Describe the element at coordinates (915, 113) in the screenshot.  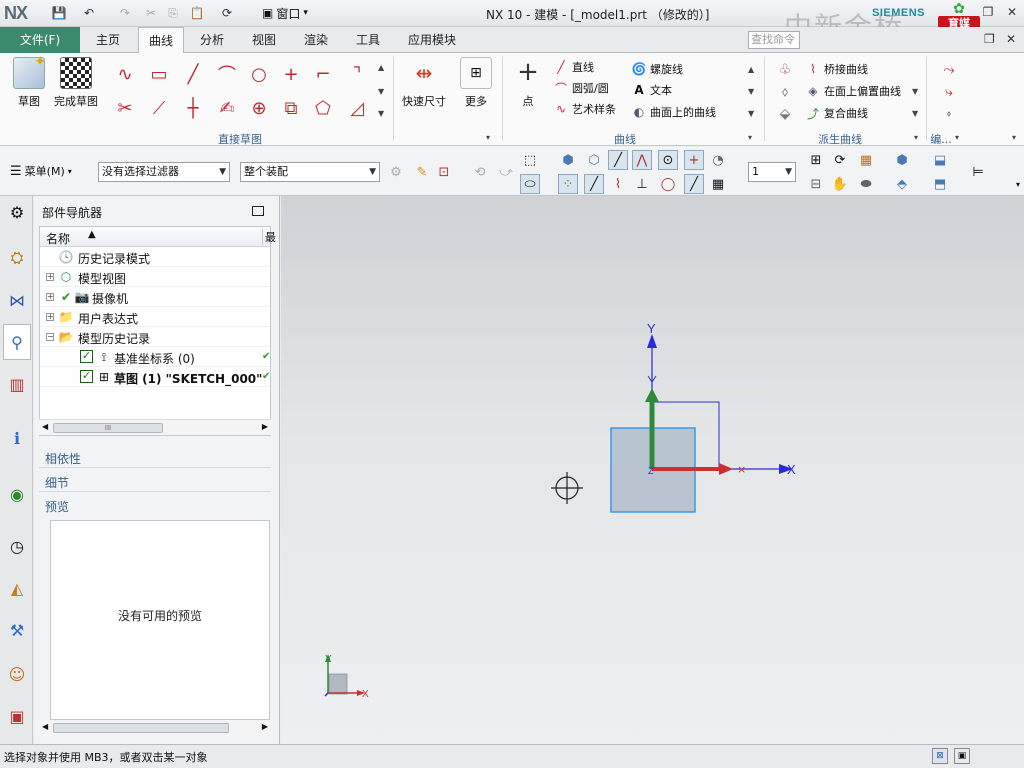
I see `chevron-down-icon: ▼` at that location.